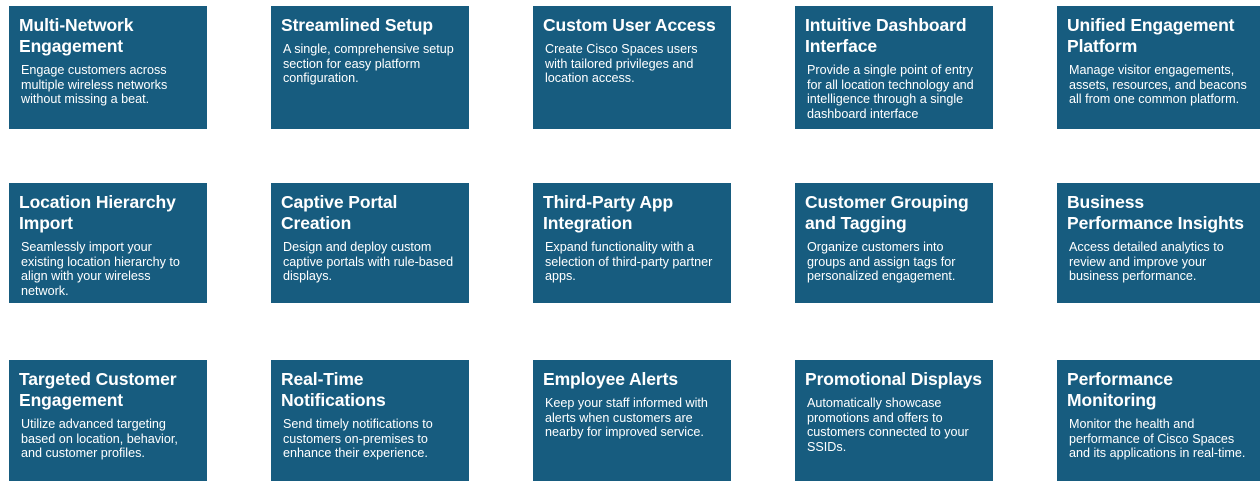 This screenshot has width=1260, height=481. What do you see at coordinates (629, 25) in the screenshot?
I see `card-title: Custom User Access` at bounding box center [629, 25].